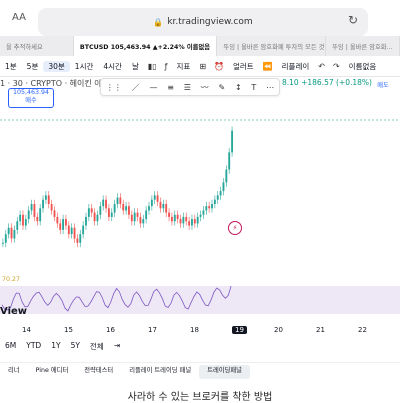 This screenshot has height=403, width=400. I want to click on fib-icon: ☰, so click(187, 87).